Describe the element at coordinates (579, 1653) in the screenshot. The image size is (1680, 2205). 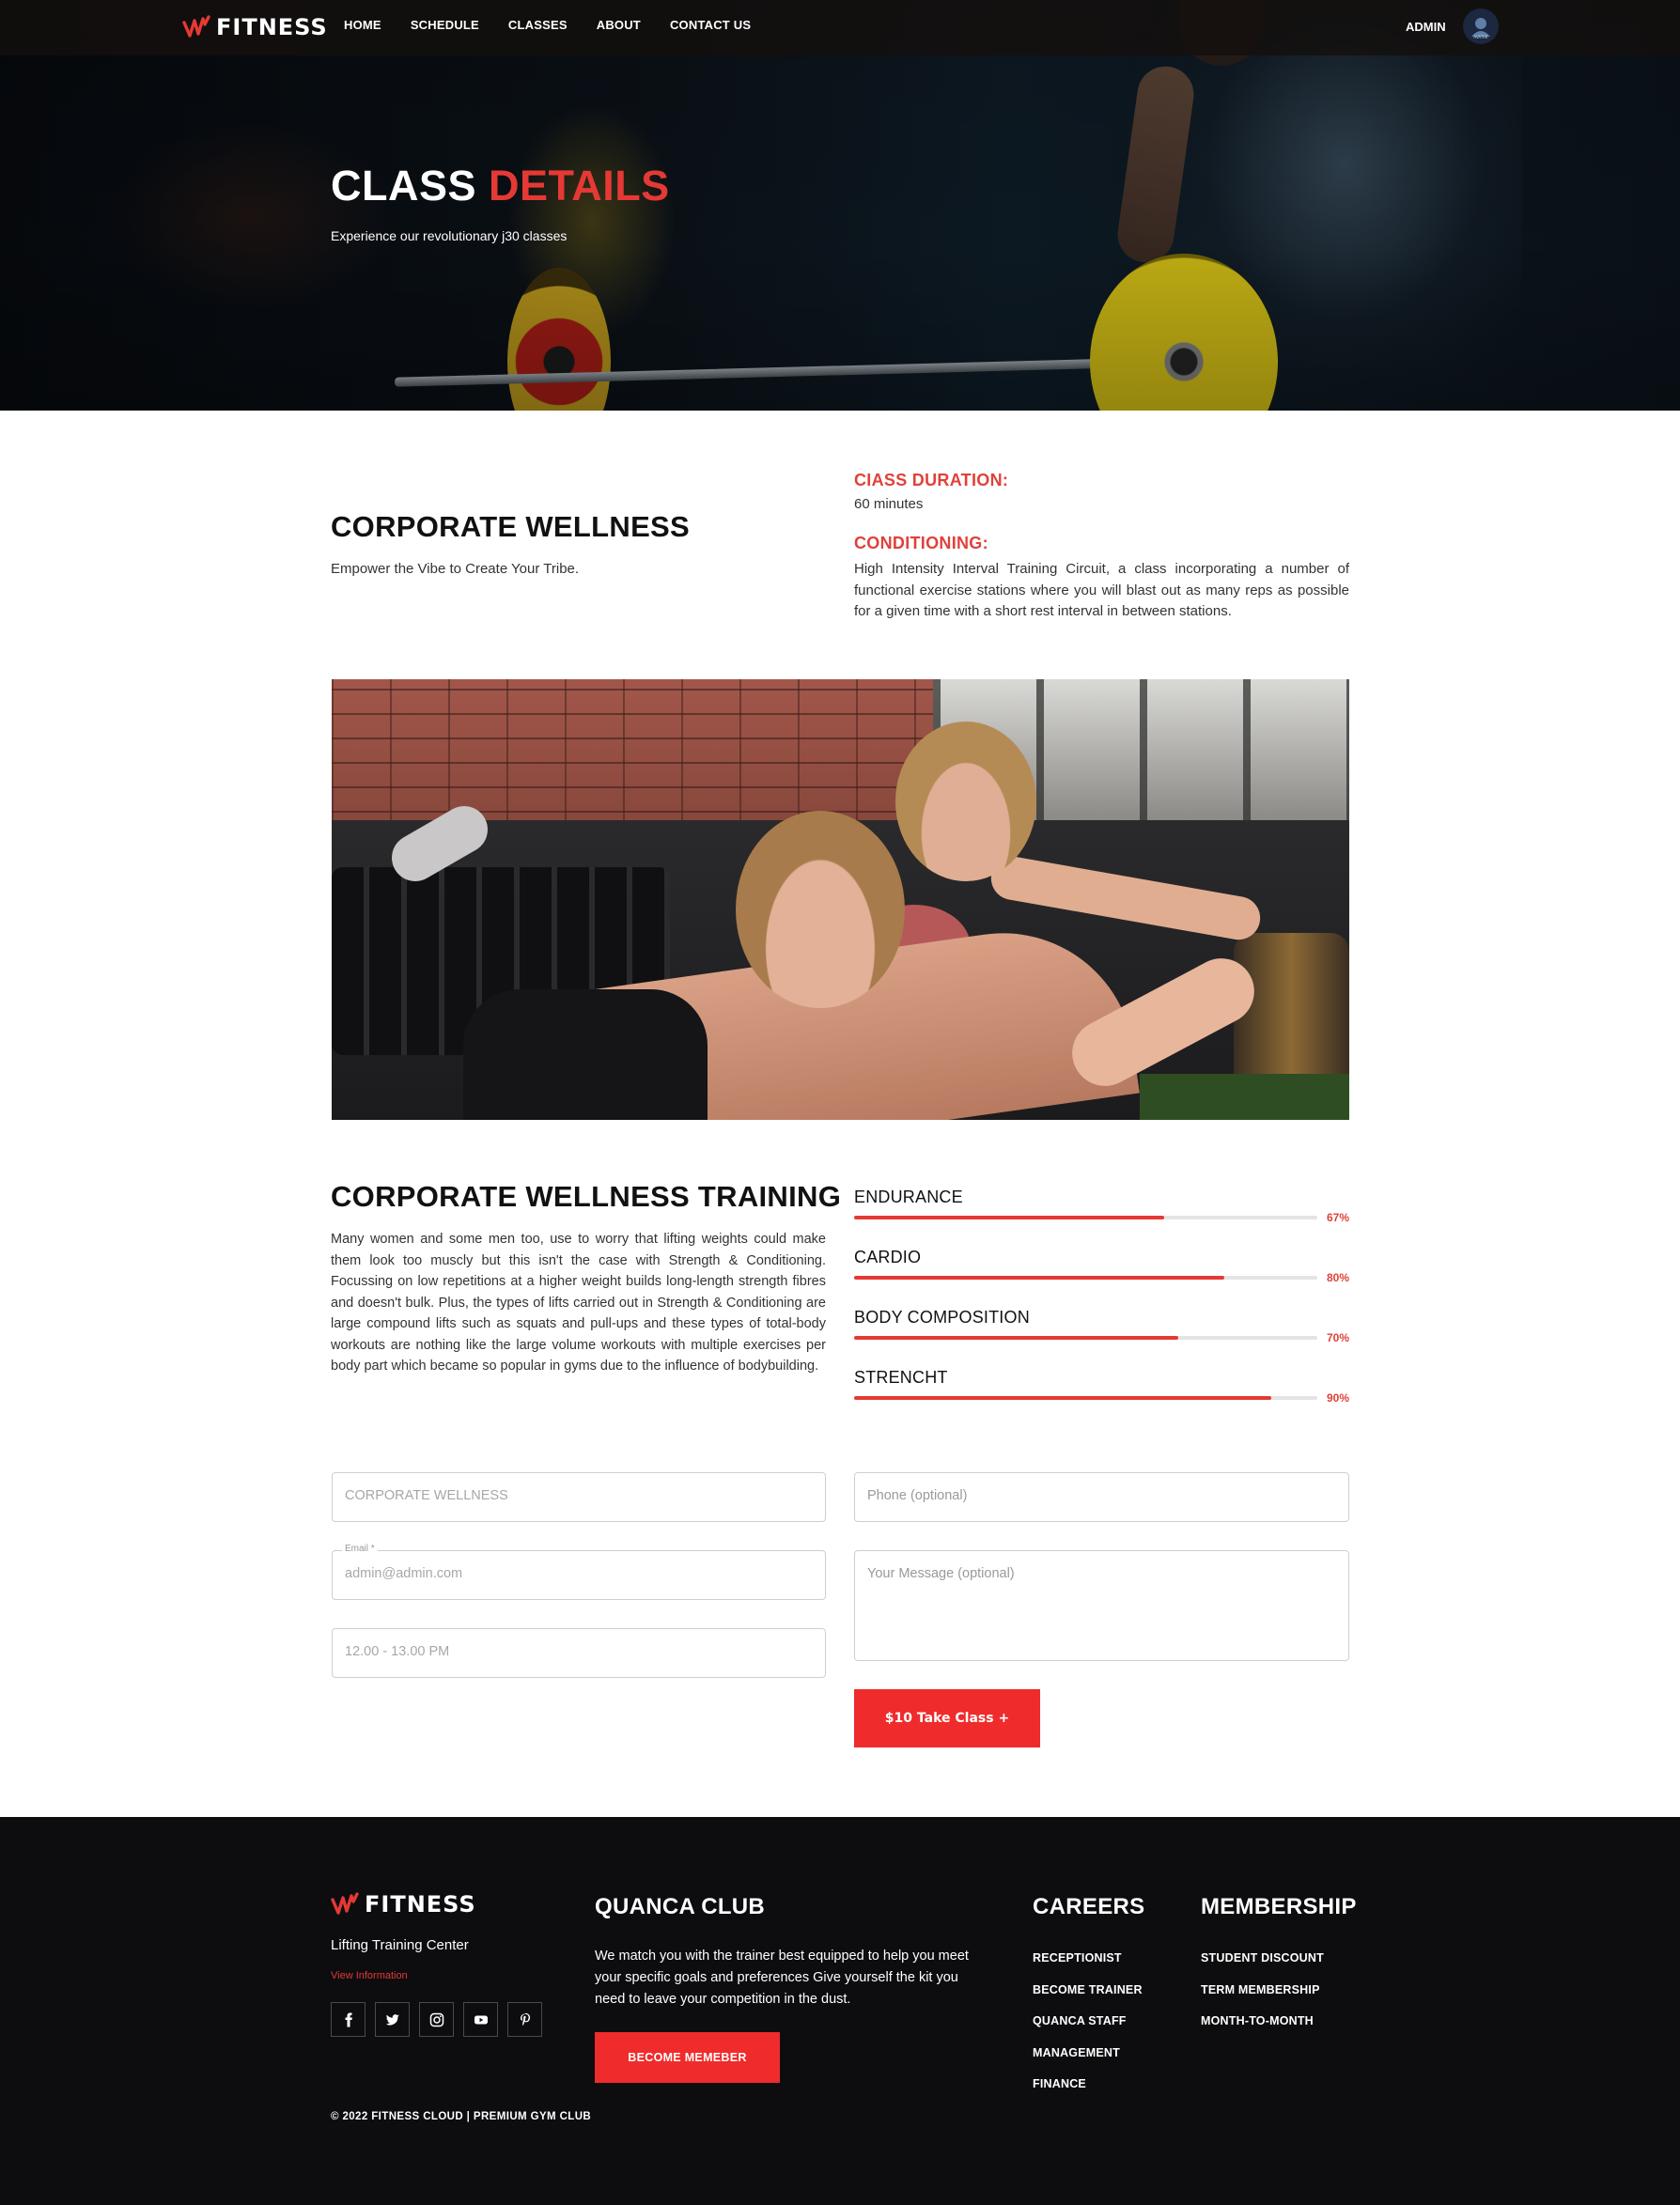
I see `time-field: 12.00 - 13.00 PM` at that location.